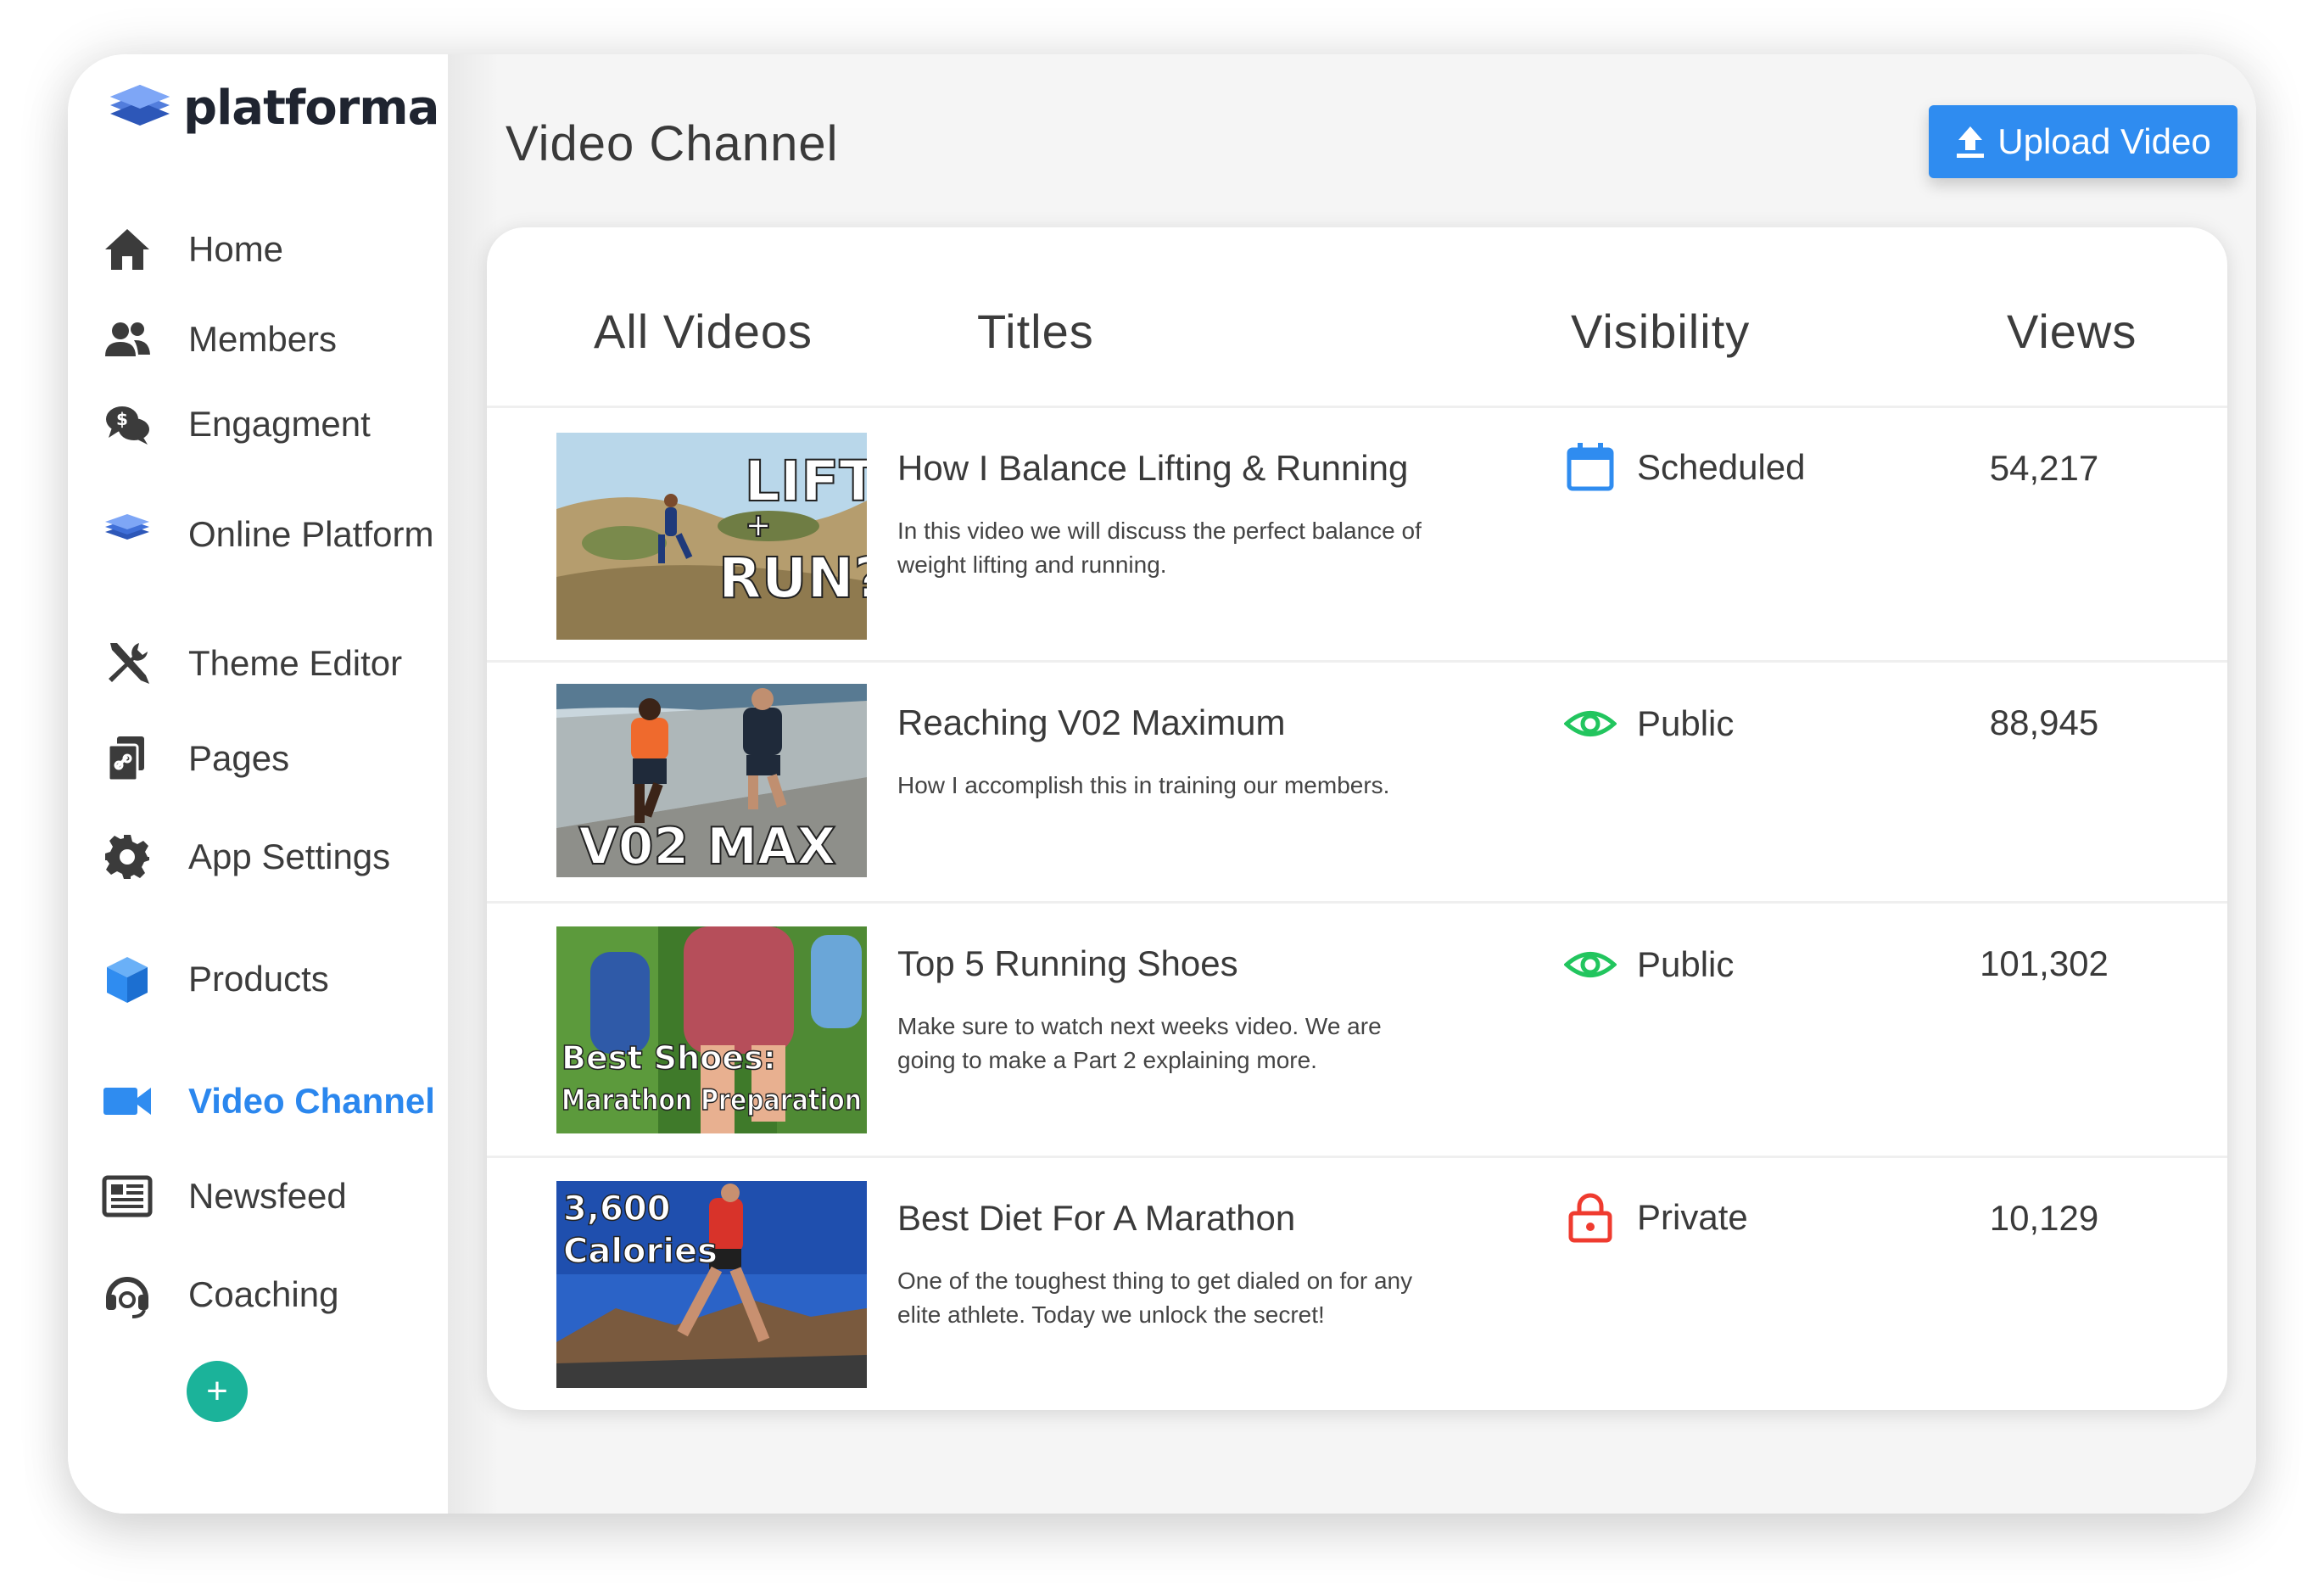  Describe the element at coordinates (2072, 331) in the screenshot. I see `column-header-views: Views` at that location.